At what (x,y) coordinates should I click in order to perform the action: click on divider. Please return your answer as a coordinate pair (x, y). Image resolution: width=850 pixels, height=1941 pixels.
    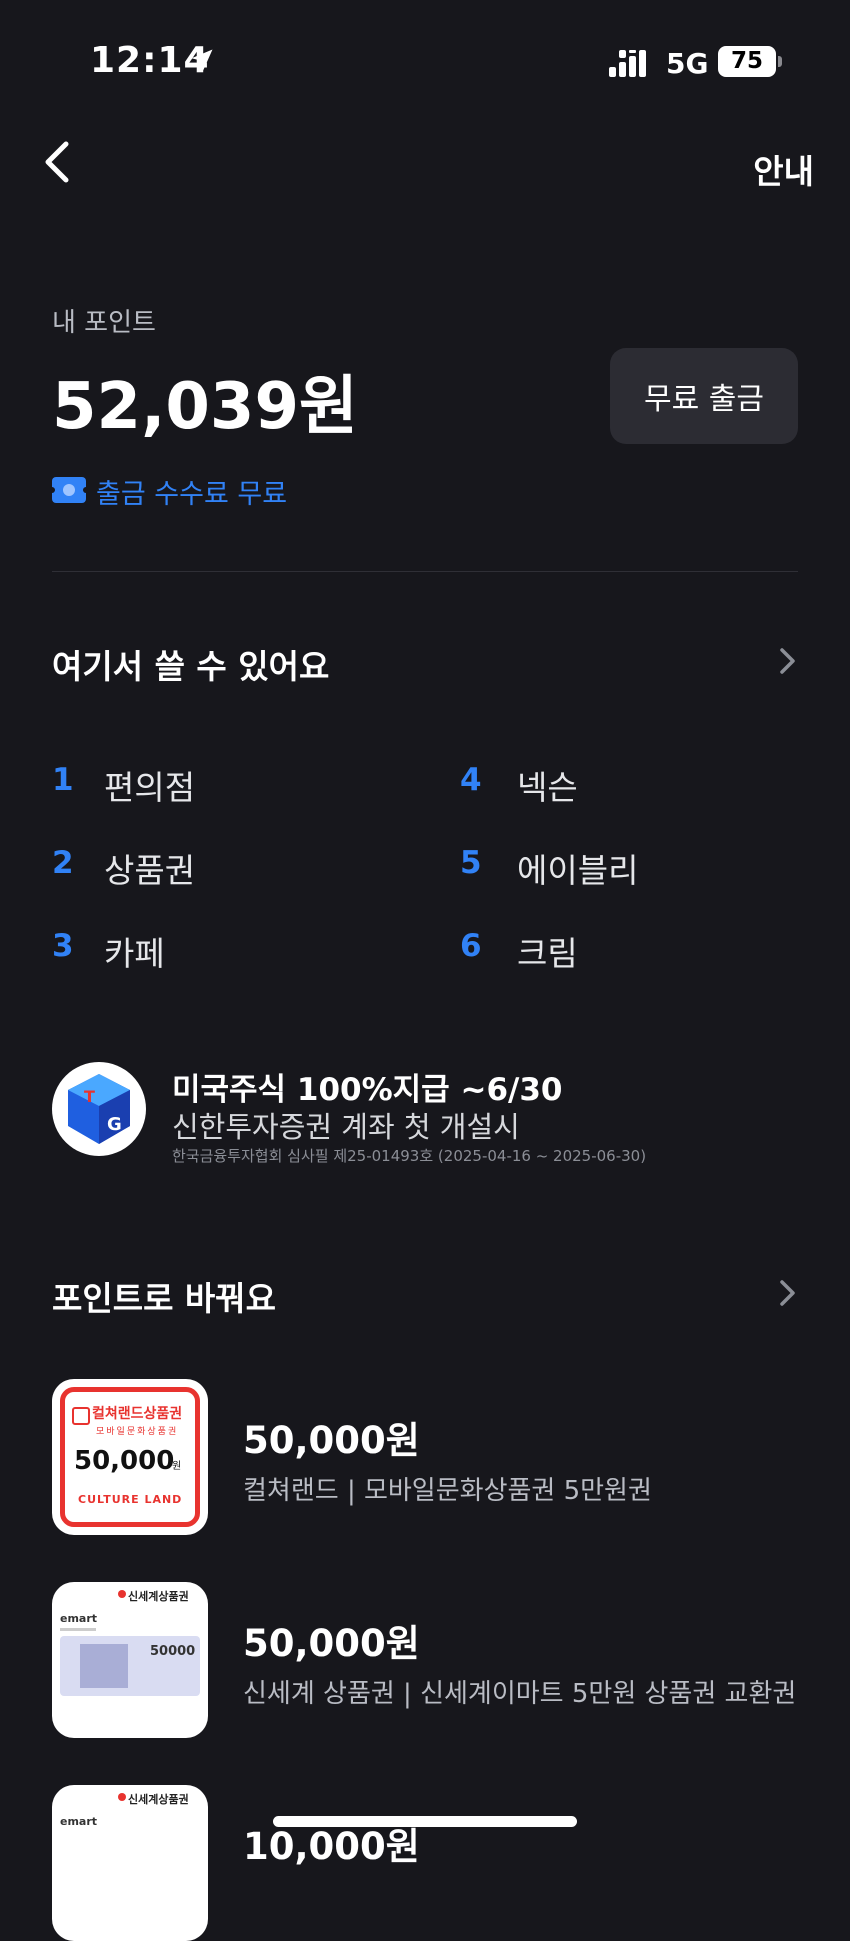
    Looking at the image, I should click on (425, 571).